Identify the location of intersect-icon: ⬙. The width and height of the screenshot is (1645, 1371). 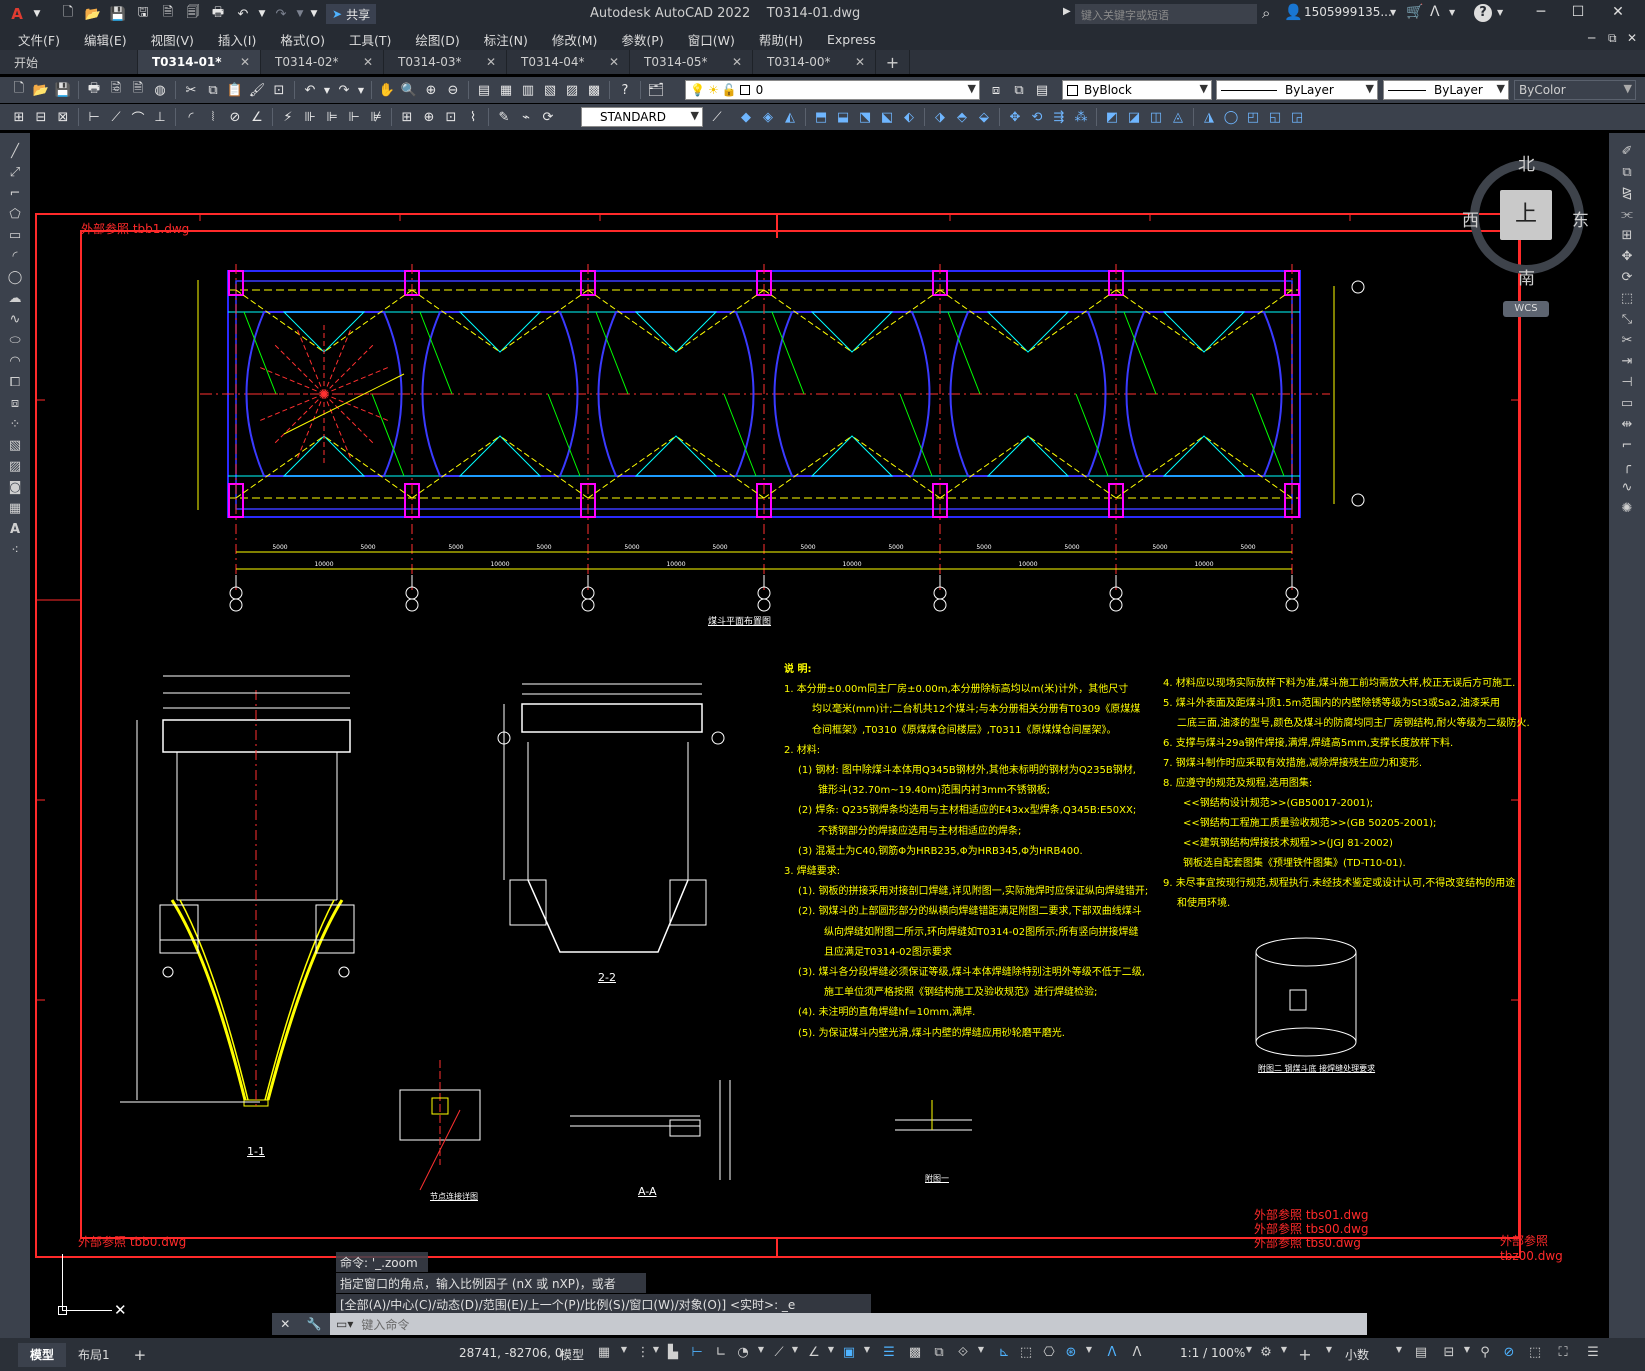
(984, 117).